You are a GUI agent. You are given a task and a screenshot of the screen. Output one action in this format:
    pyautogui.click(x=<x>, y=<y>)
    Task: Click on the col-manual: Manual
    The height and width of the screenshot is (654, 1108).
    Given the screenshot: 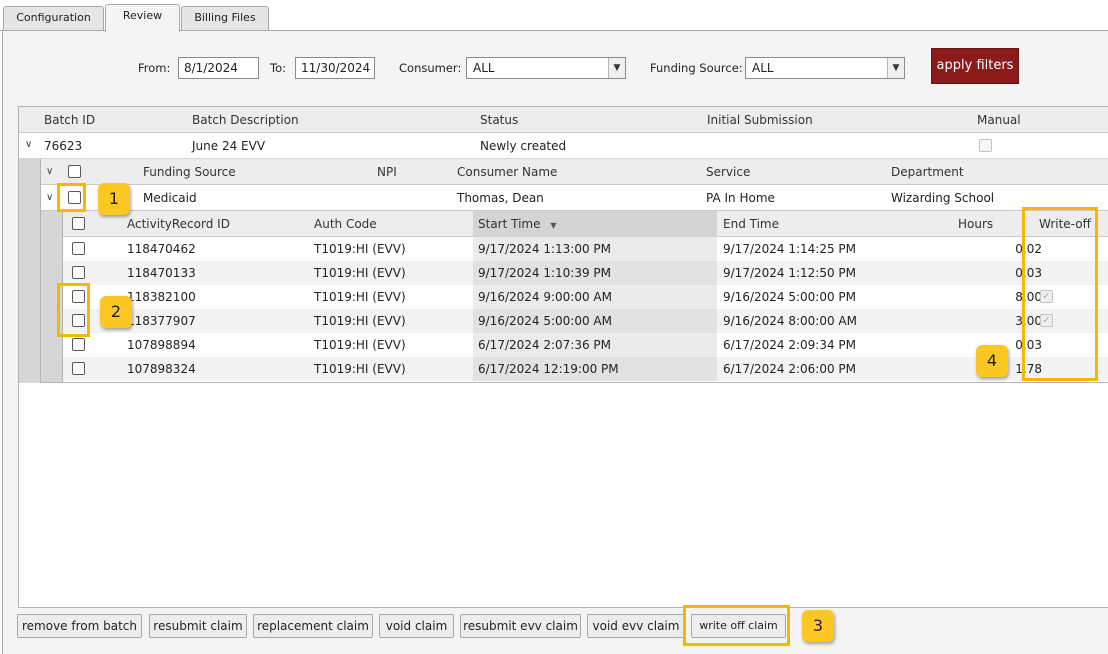 What is the action you would take?
    pyautogui.click(x=999, y=120)
    